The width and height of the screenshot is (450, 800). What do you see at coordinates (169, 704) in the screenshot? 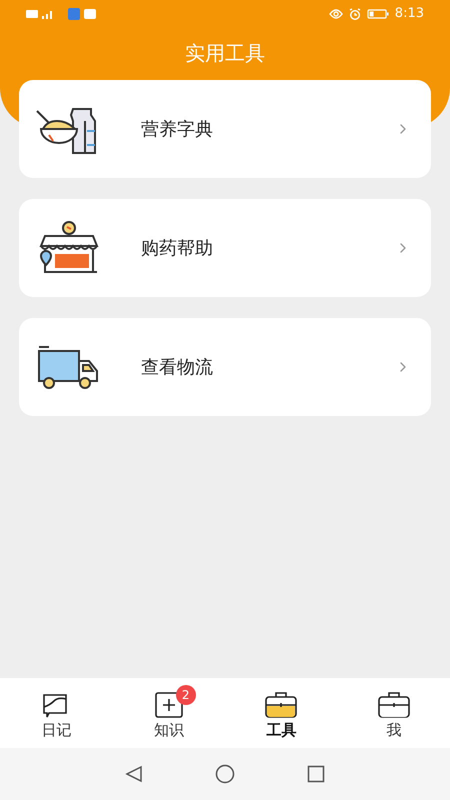
I see `plus-square-icon` at bounding box center [169, 704].